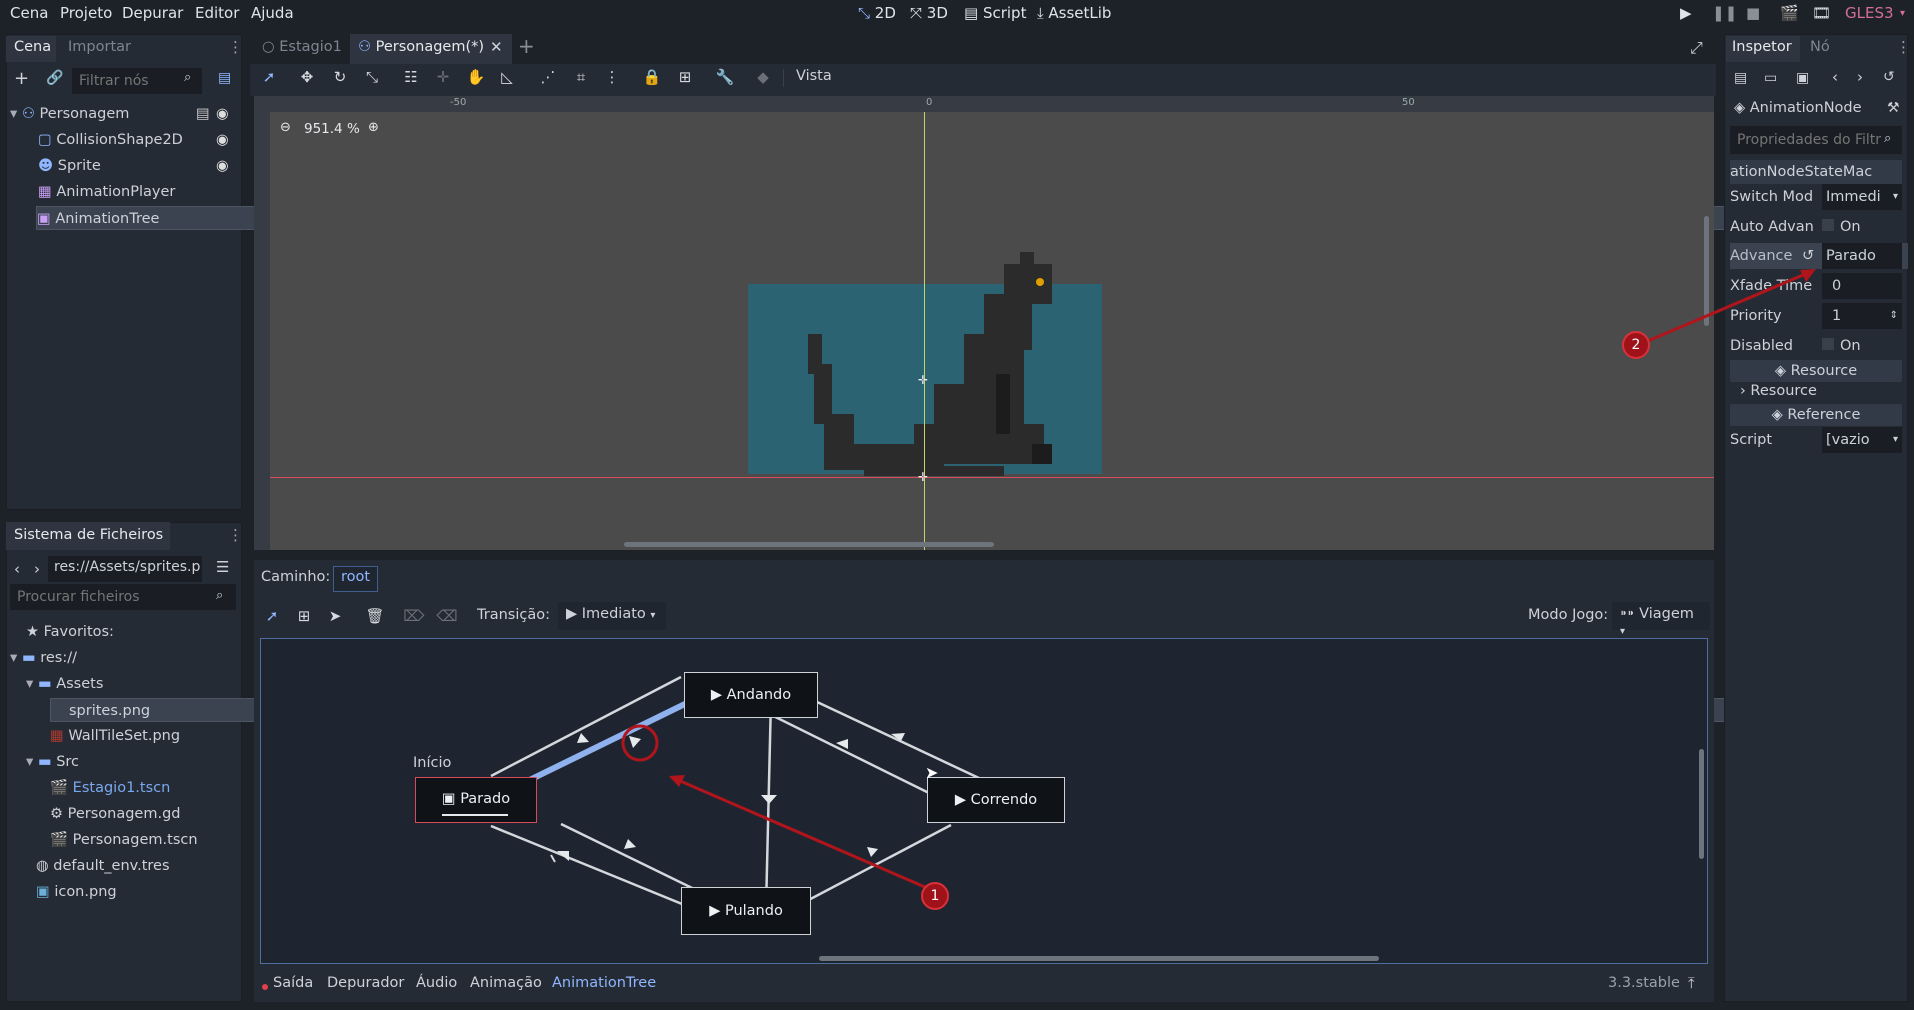 This screenshot has height=1010, width=1914. I want to click on menu-ajuda: Ajuda, so click(272, 13).